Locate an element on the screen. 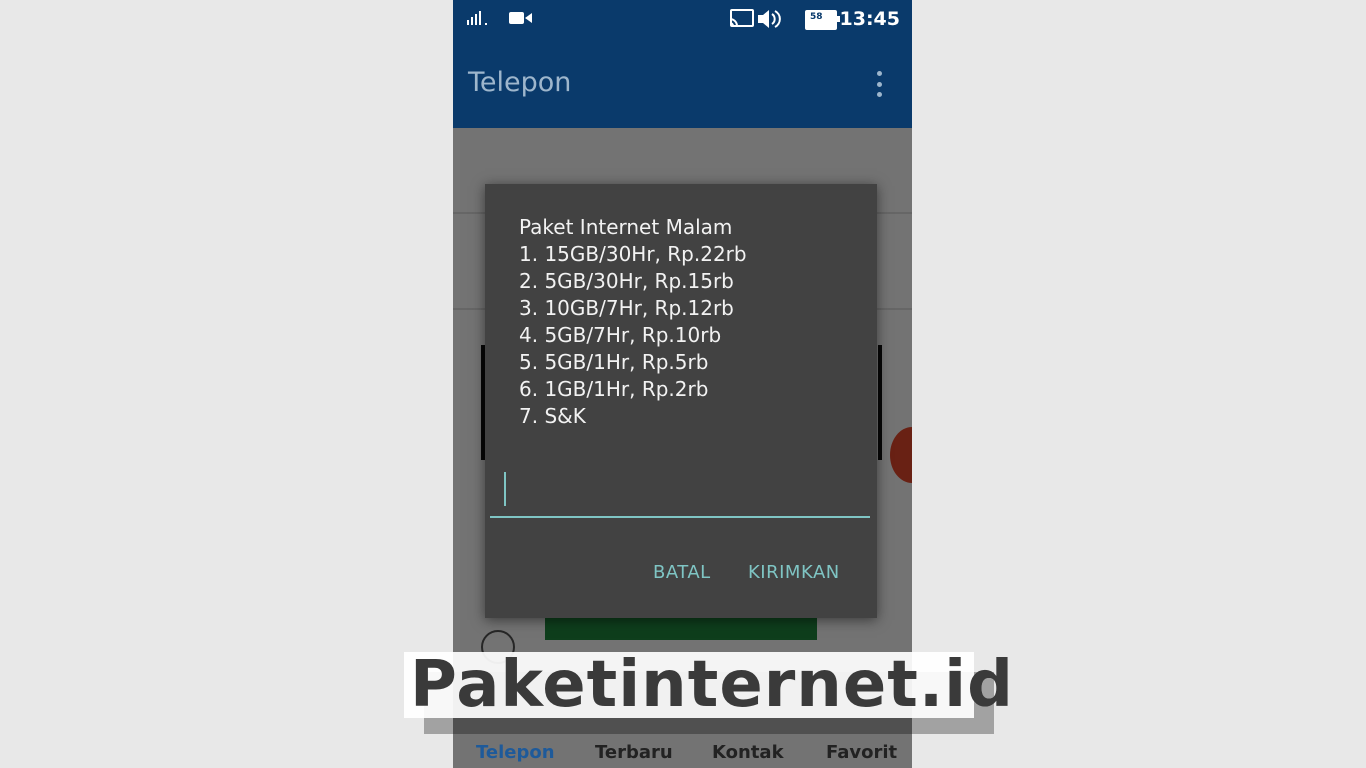  more-vert-icon is located at coordinates (879, 84).